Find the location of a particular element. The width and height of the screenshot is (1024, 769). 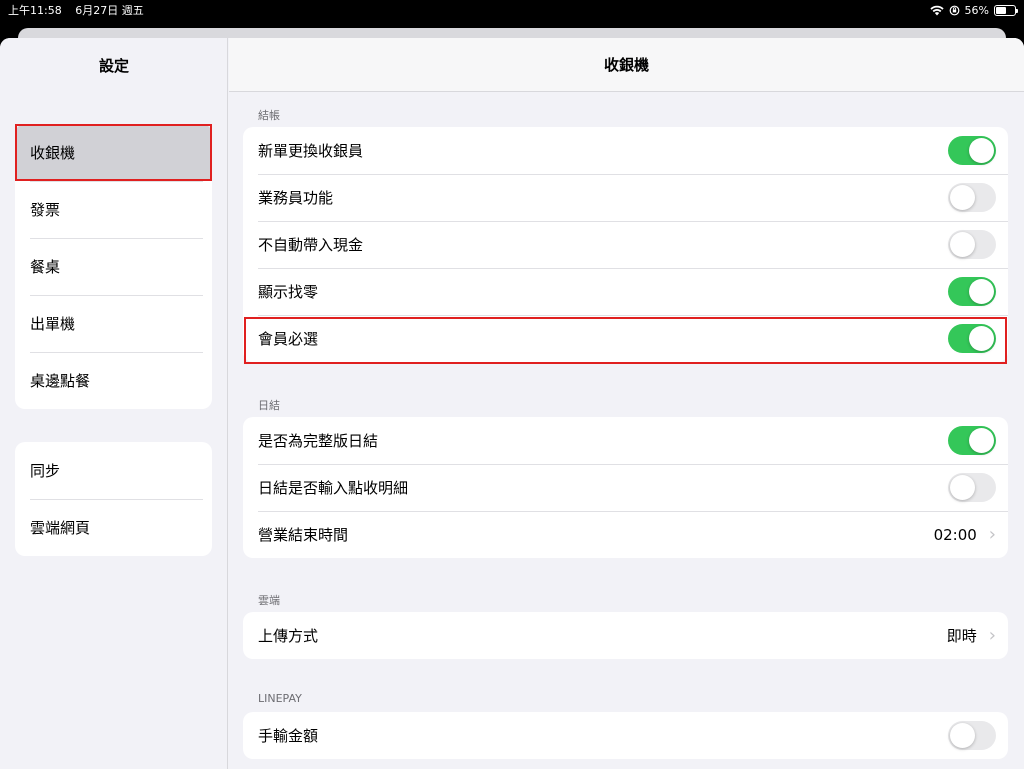

value-wrap: 即時 › is located at coordinates (971, 635).